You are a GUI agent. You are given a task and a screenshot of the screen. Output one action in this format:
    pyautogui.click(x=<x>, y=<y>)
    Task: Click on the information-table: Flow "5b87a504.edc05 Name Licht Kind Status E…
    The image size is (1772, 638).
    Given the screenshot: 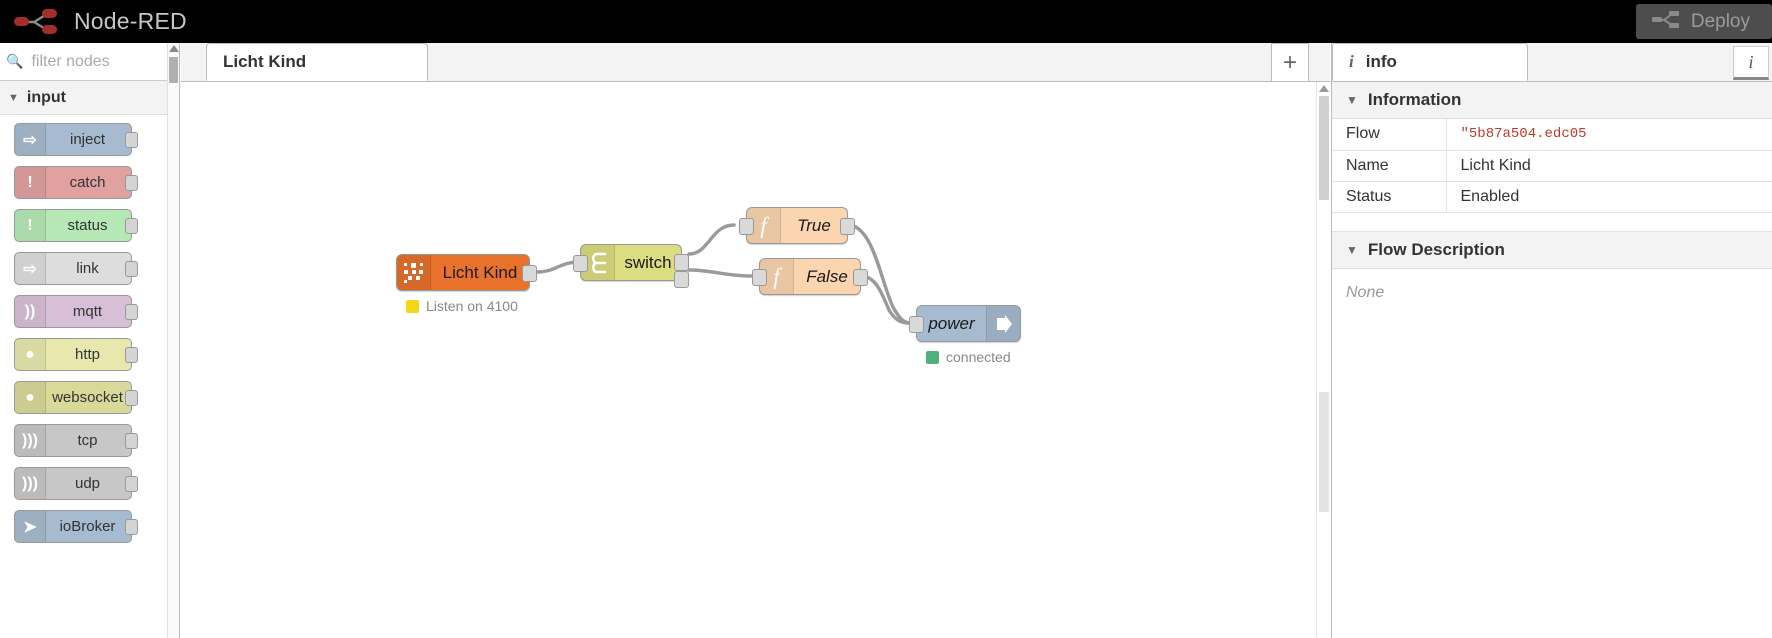 What is the action you would take?
    pyautogui.click(x=1552, y=166)
    